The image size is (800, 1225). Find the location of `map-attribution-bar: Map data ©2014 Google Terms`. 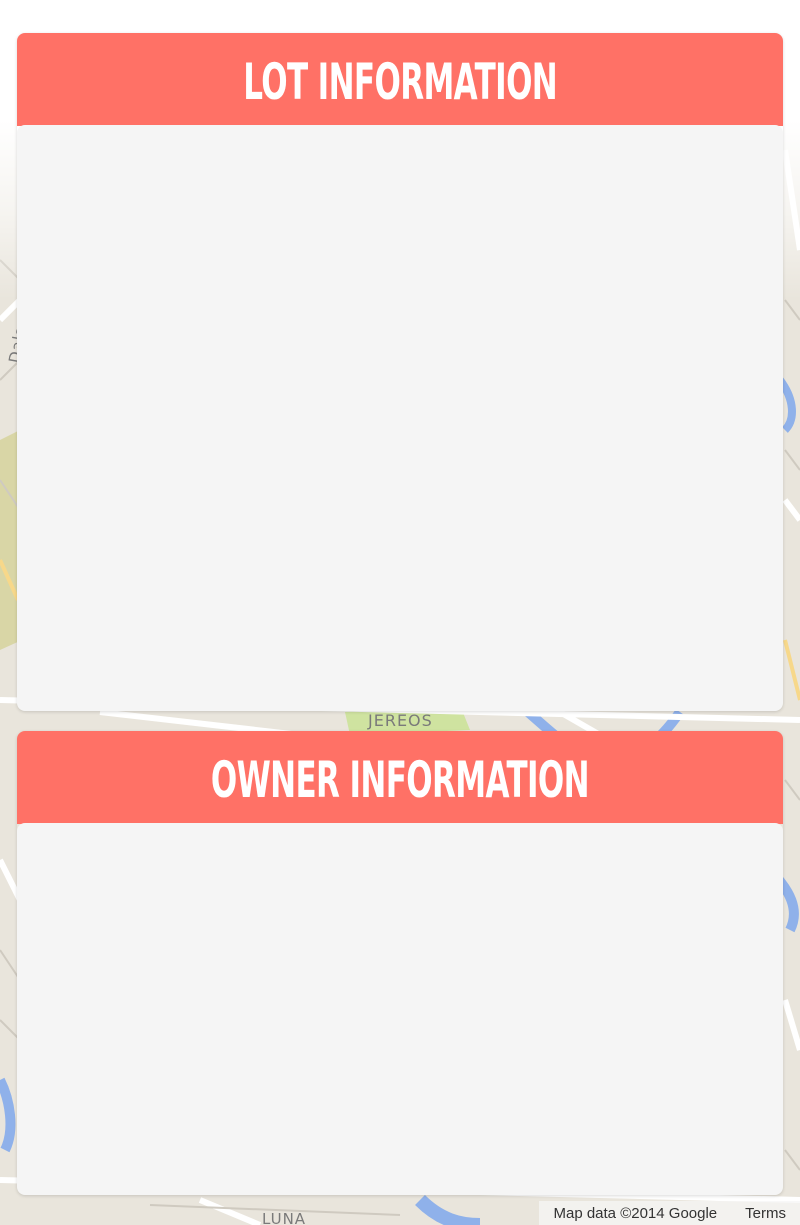

map-attribution-bar: Map data ©2014 Google Terms is located at coordinates (669, 1213).